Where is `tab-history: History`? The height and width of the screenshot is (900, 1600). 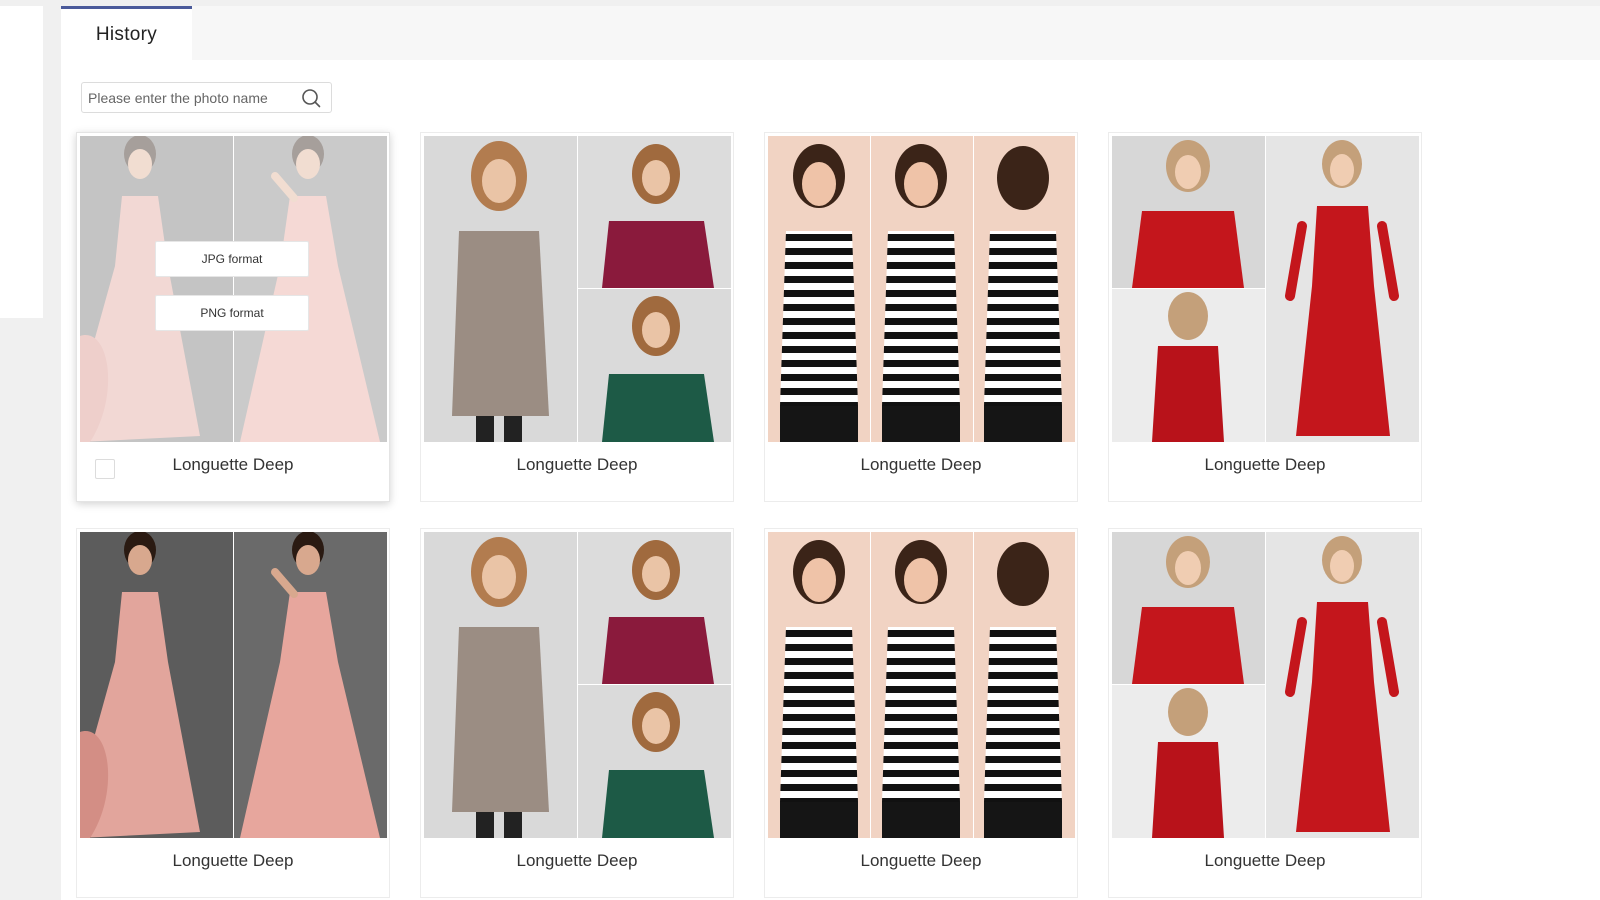 tab-history: History is located at coordinates (126, 33).